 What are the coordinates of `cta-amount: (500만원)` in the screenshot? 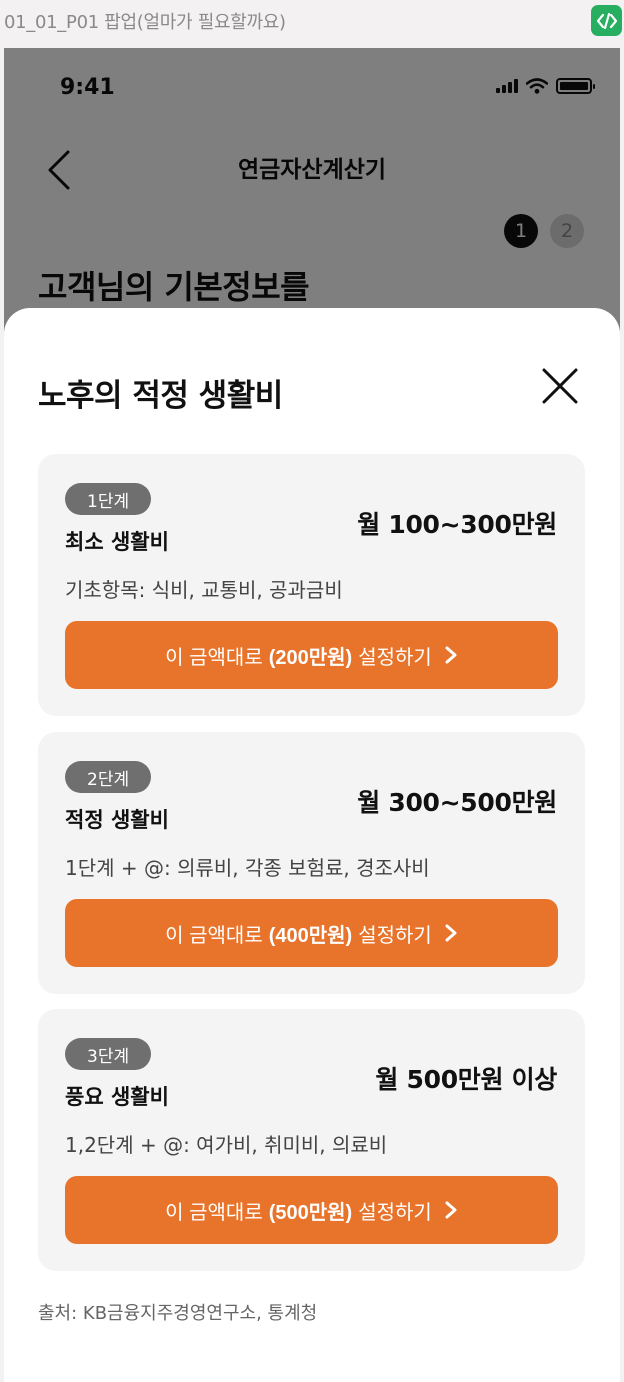 It's located at (310, 1212).